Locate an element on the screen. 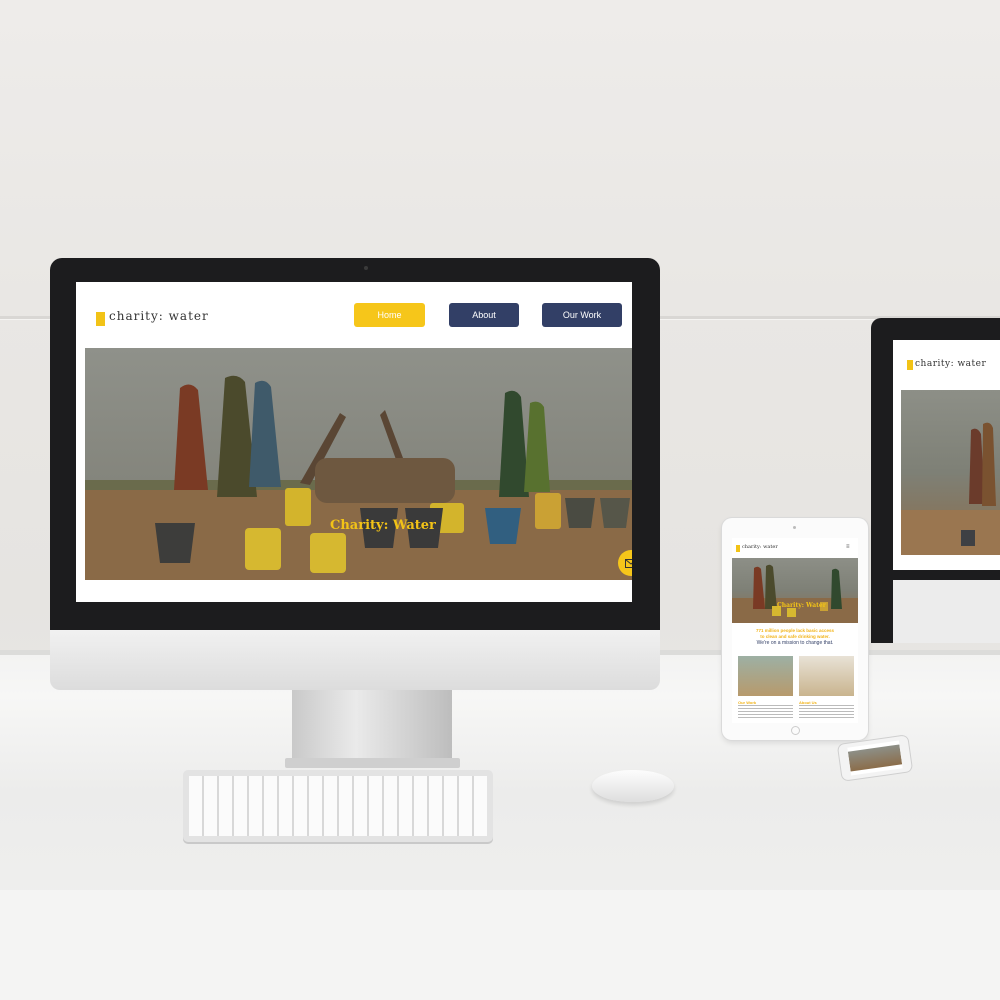 Image resolution: width=1000 pixels, height=1000 pixels. screen-footer-strip is located at coordinates (354, 596).